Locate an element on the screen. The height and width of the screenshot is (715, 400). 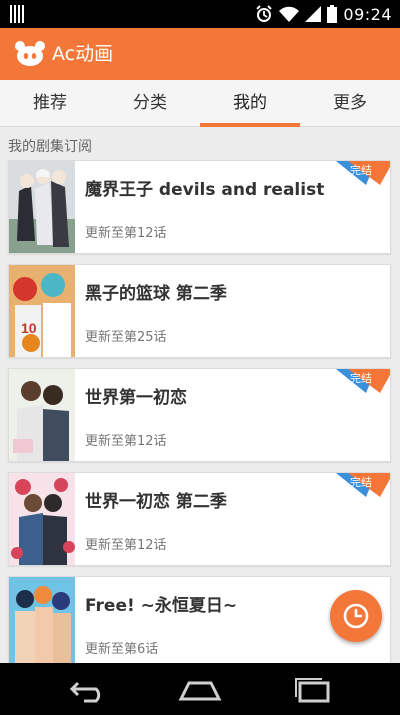
series-title: 黑子的篮球 第二季 is located at coordinates (156, 294).